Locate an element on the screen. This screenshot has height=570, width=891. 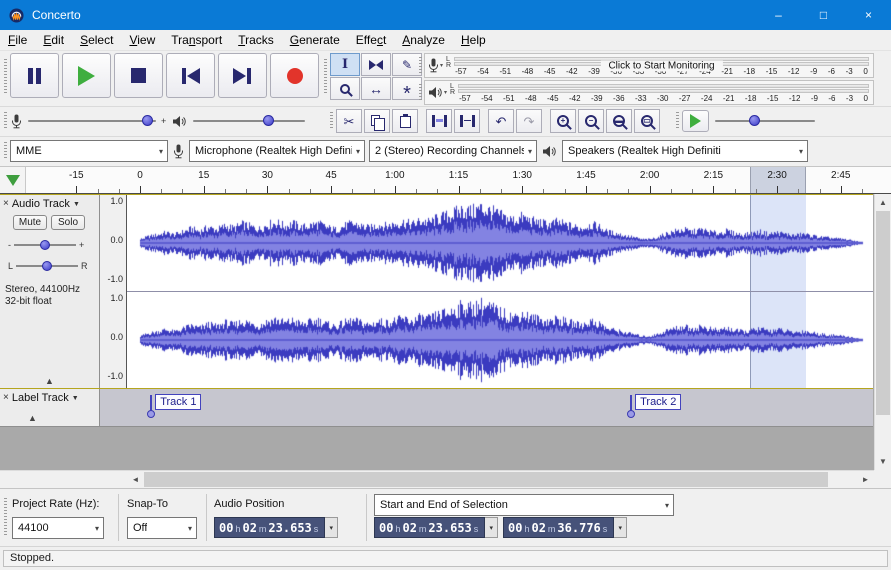
horizontal-scrollbar: ◄ ► is located at coordinates (437, 479).